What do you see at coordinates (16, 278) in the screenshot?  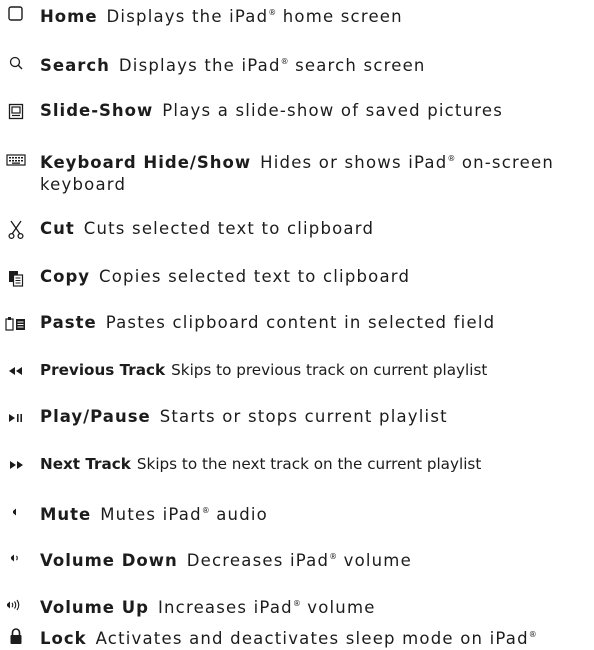 I see `copy-icon` at bounding box center [16, 278].